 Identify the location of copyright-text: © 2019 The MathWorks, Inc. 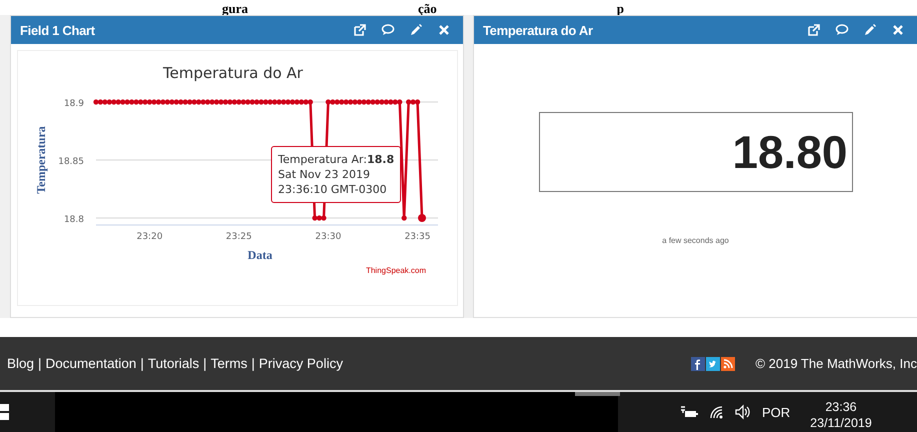
(836, 363).